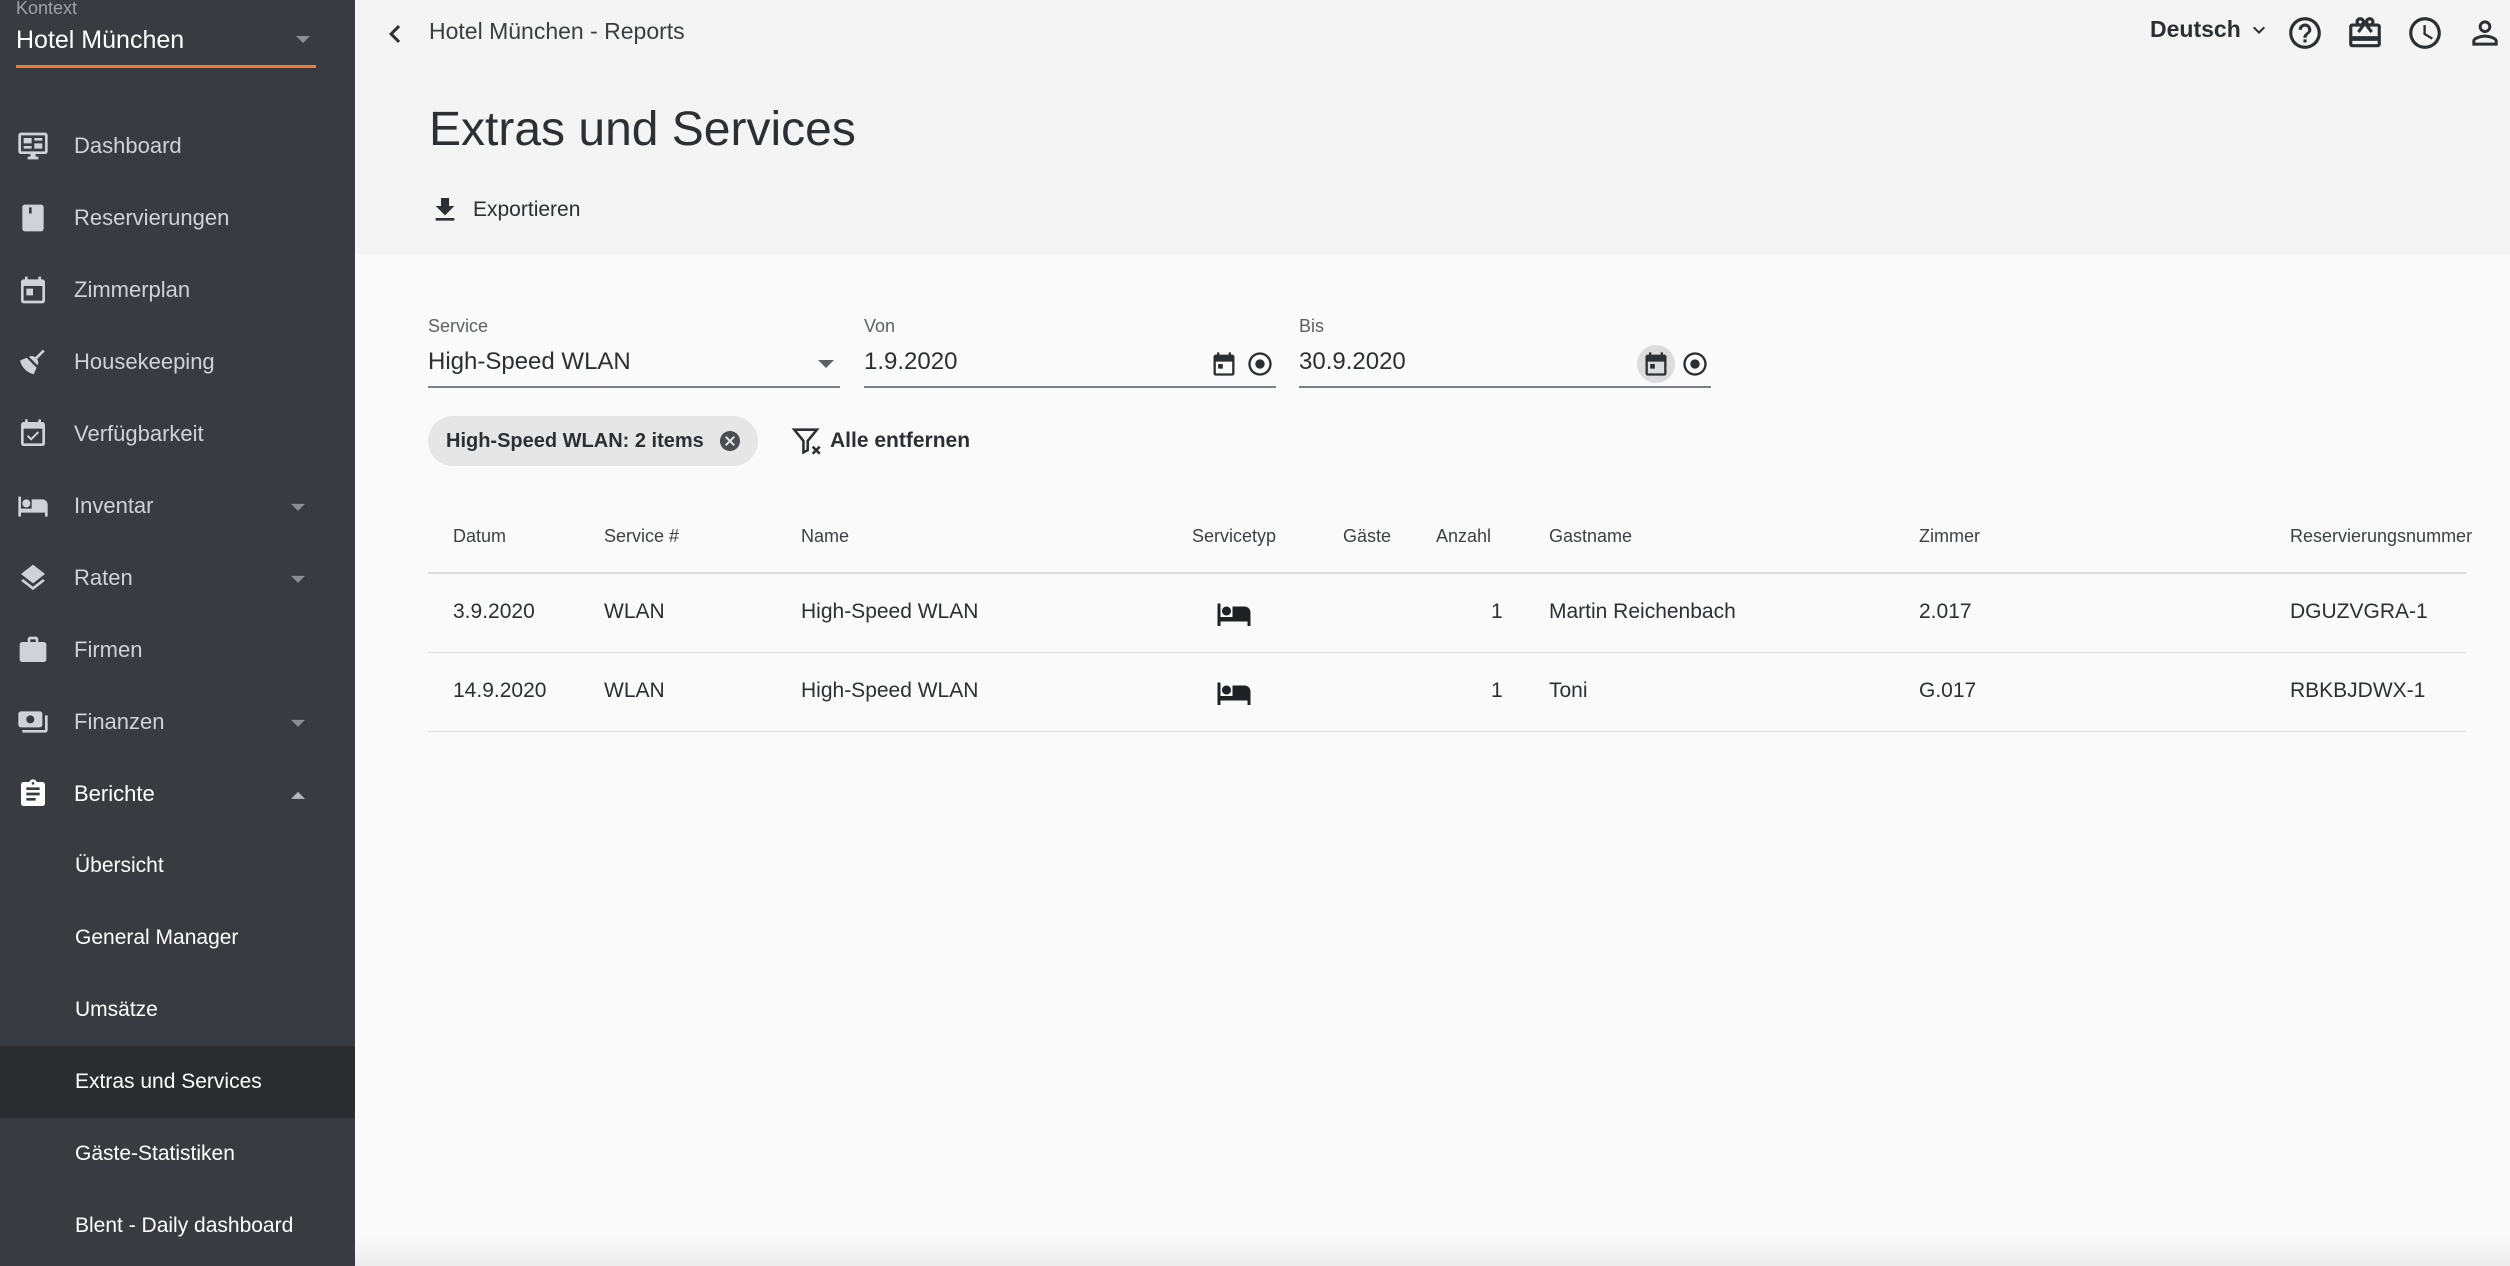 Image resolution: width=2510 pixels, height=1266 pixels. I want to click on cell-guest-name: Martin Reichenbach, so click(1642, 611).